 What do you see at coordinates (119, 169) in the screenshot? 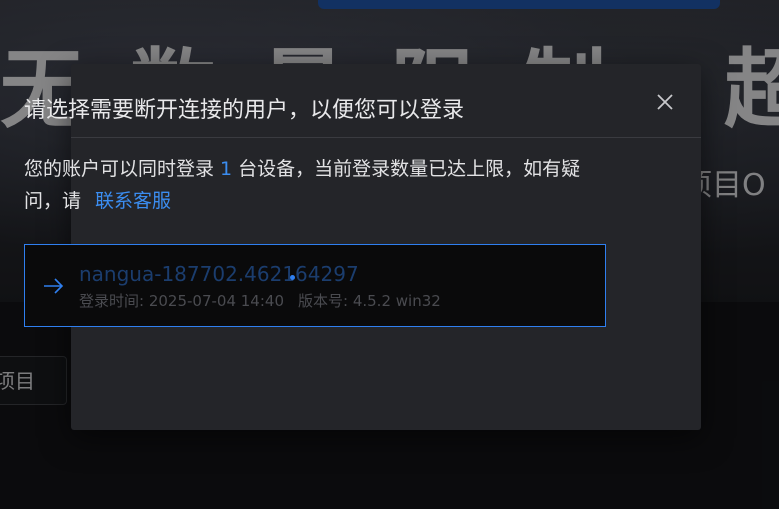
I see `desc-text-before: 您的账户可以同时登录` at bounding box center [119, 169].